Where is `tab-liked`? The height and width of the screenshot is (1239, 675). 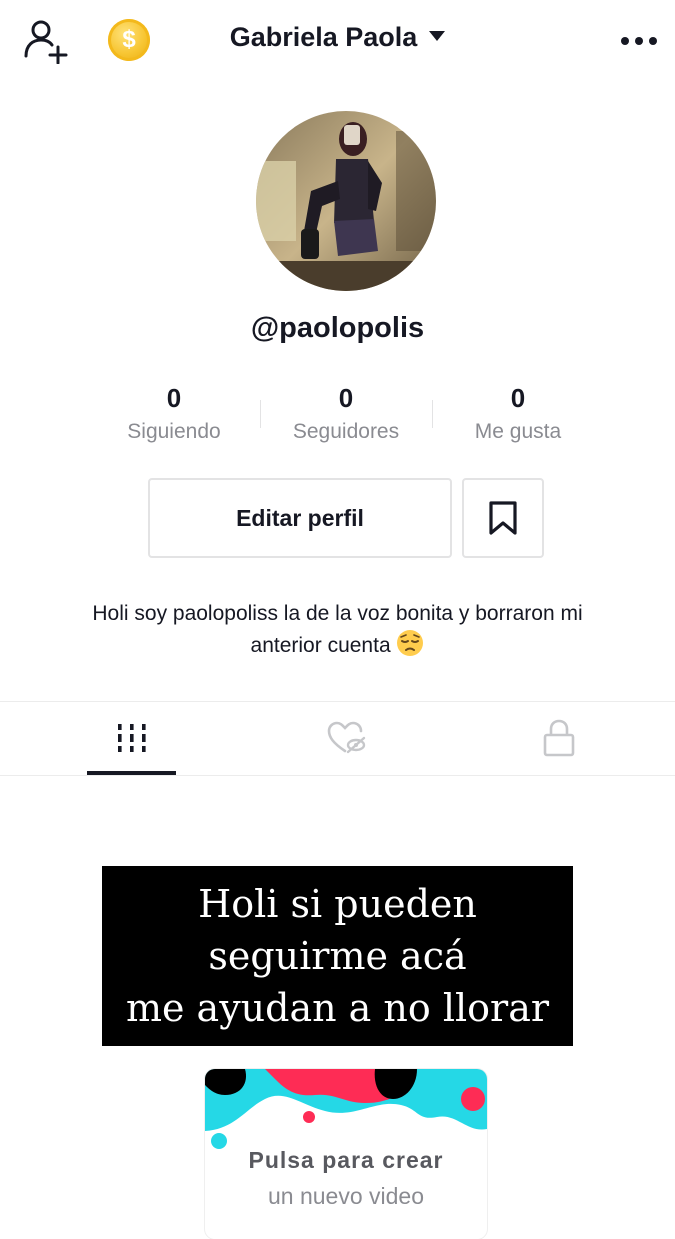
tab-liked is located at coordinates (346, 738).